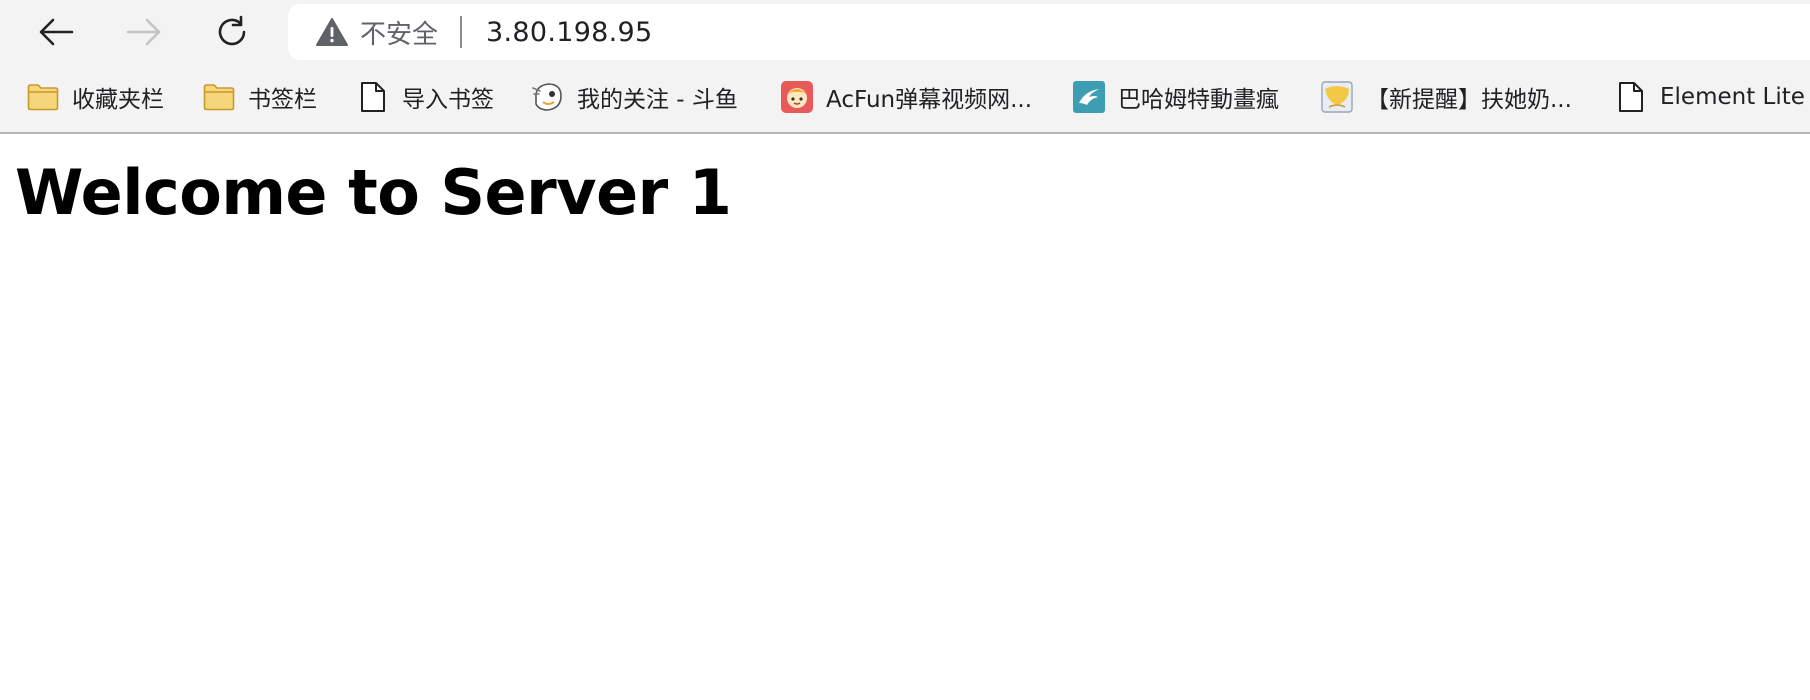 This screenshot has height=700, width=1810. I want to click on bookmark-folder-favorites: 收藏夹栏, so click(95, 97).